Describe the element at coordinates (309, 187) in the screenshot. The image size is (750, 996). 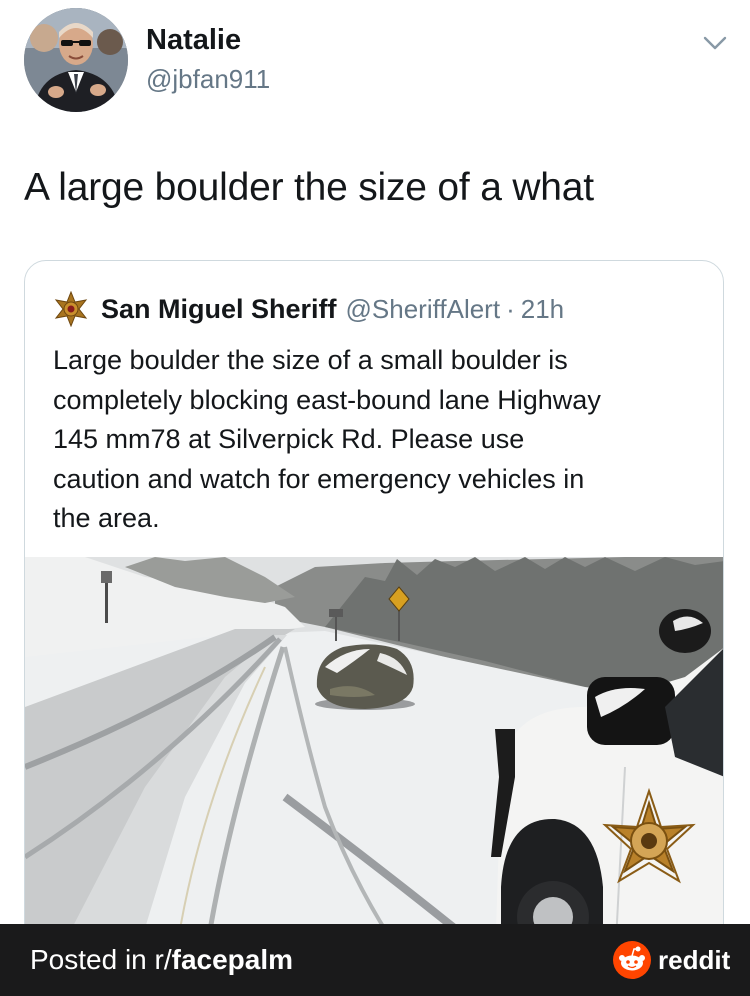
I see `tweet-text: A large boulder the size of a what` at that location.